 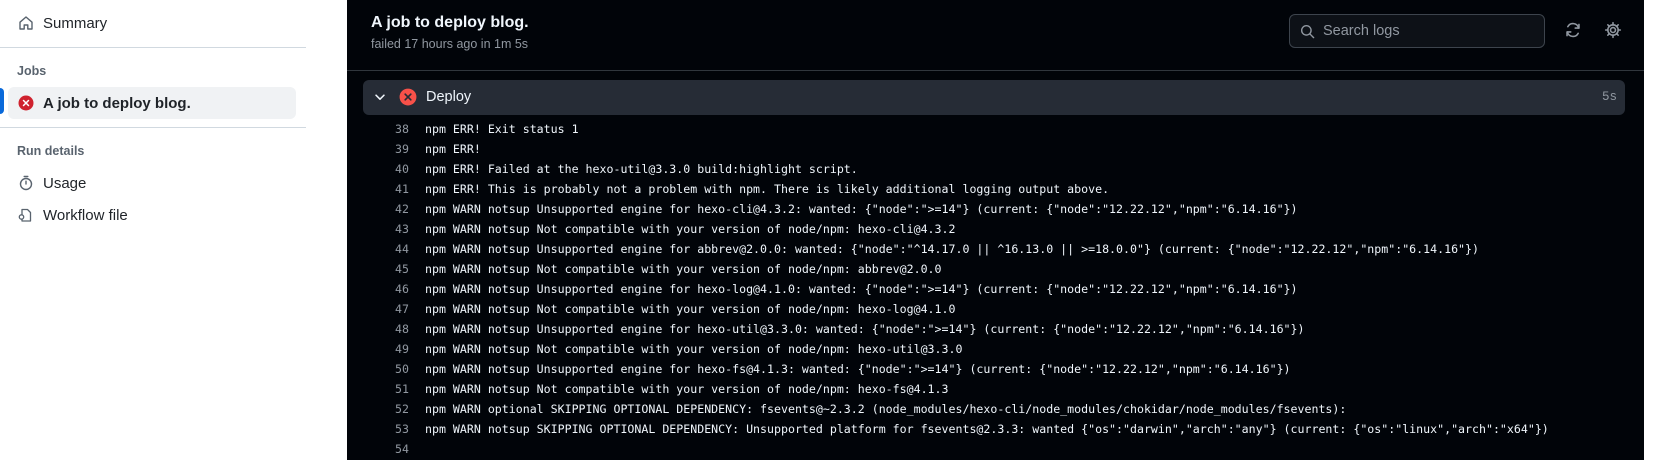 I want to click on sidebar-item-usage: Usage, so click(x=152, y=183).